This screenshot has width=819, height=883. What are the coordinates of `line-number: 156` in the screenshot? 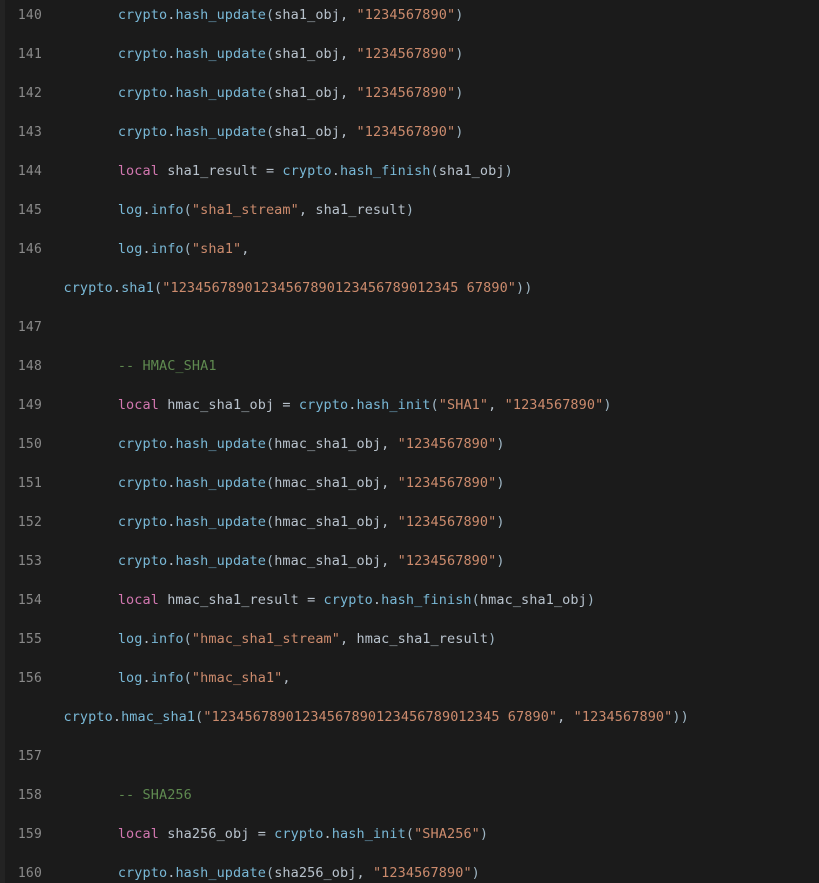 It's located at (29, 678).